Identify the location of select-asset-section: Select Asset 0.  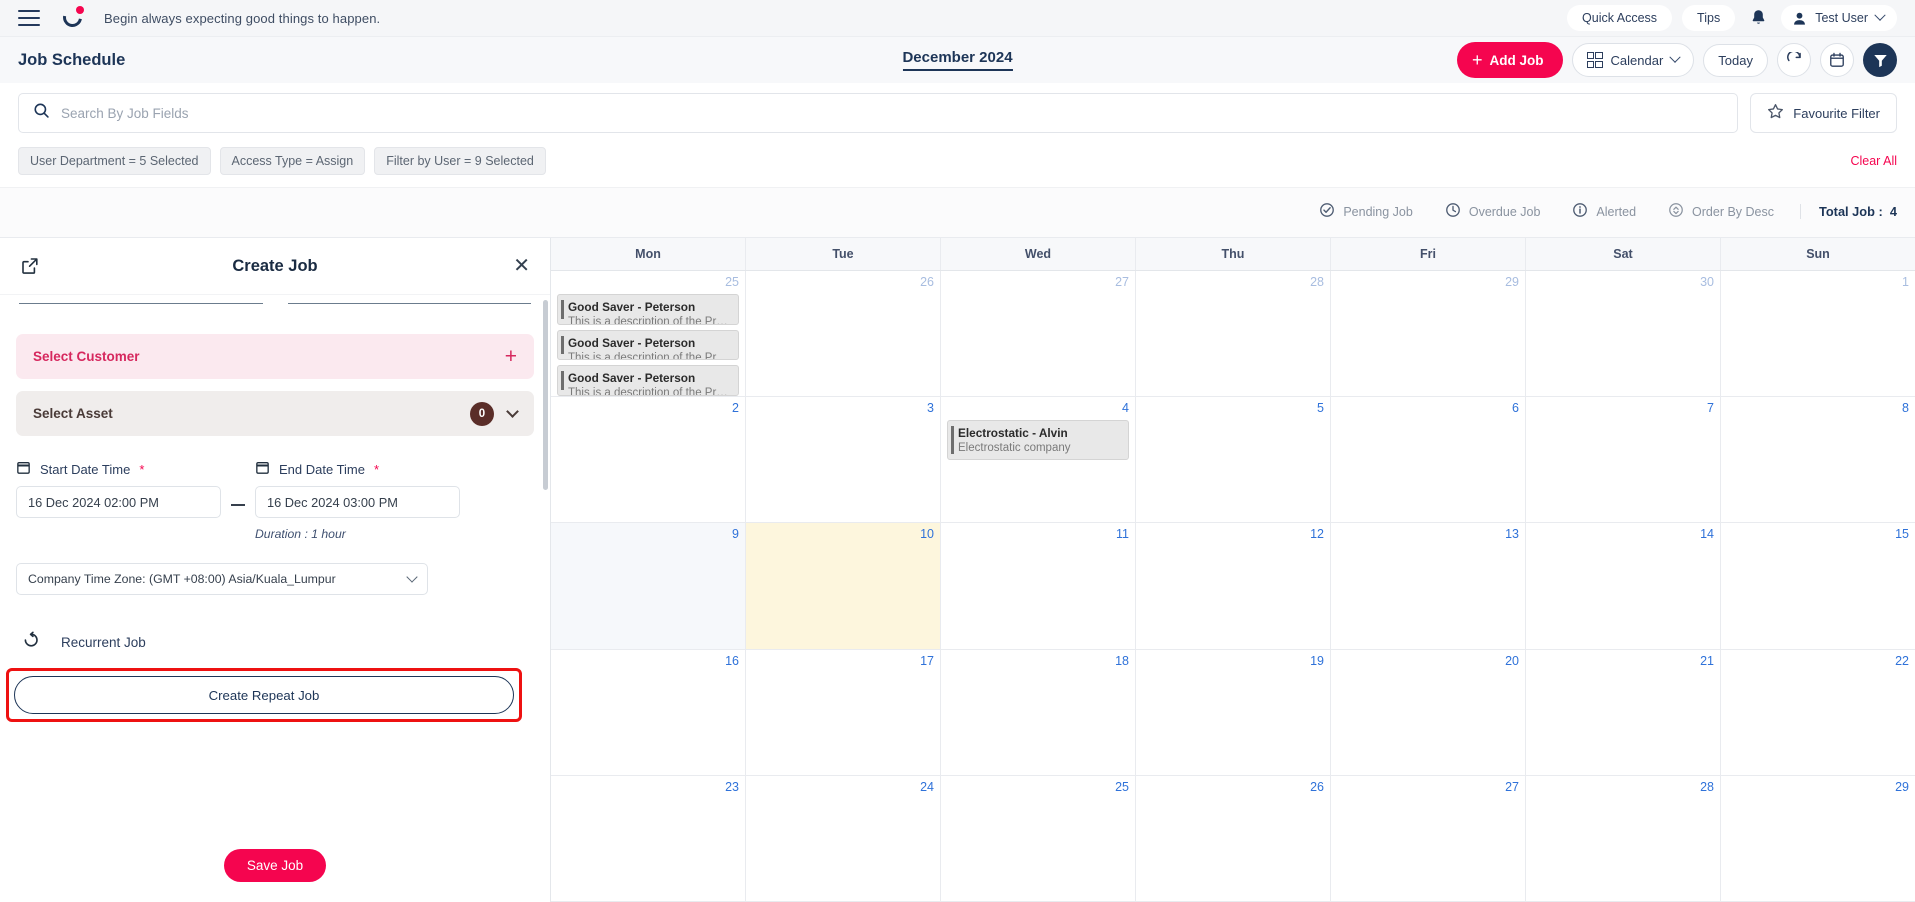
(275, 413).